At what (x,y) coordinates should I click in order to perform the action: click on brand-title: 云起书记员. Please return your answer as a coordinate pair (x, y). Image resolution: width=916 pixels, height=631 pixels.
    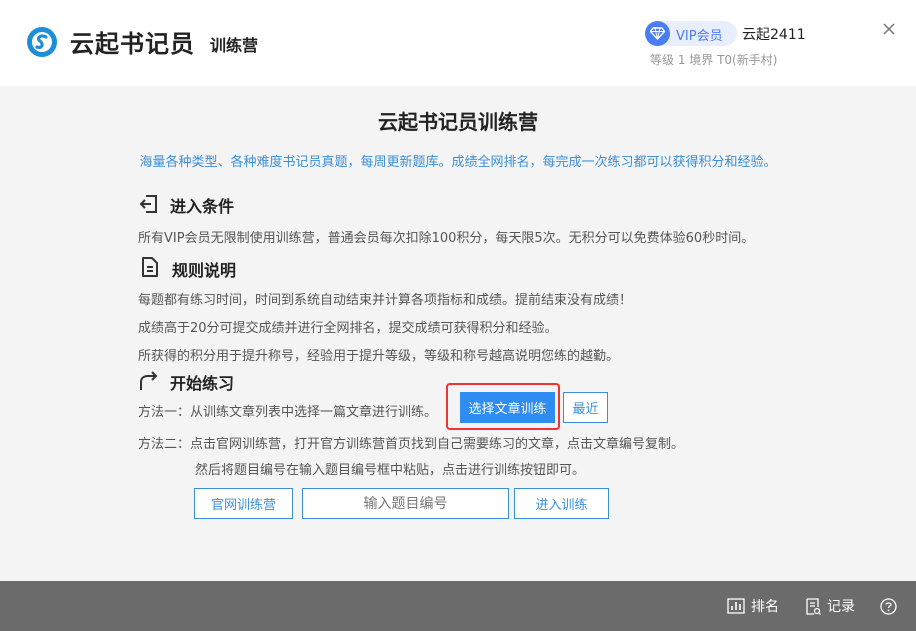
    Looking at the image, I should click on (132, 43).